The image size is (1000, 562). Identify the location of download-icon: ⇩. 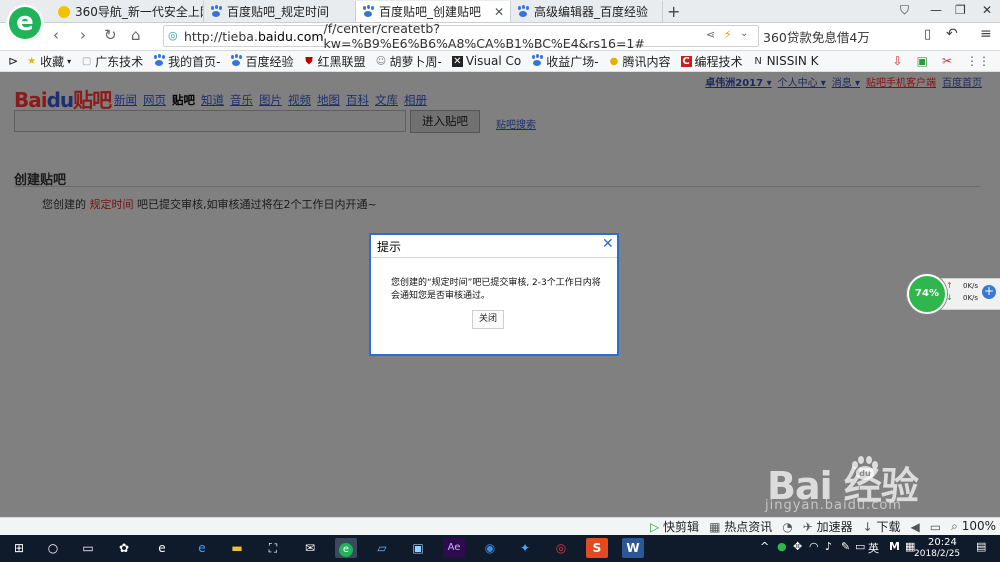
(898, 61).